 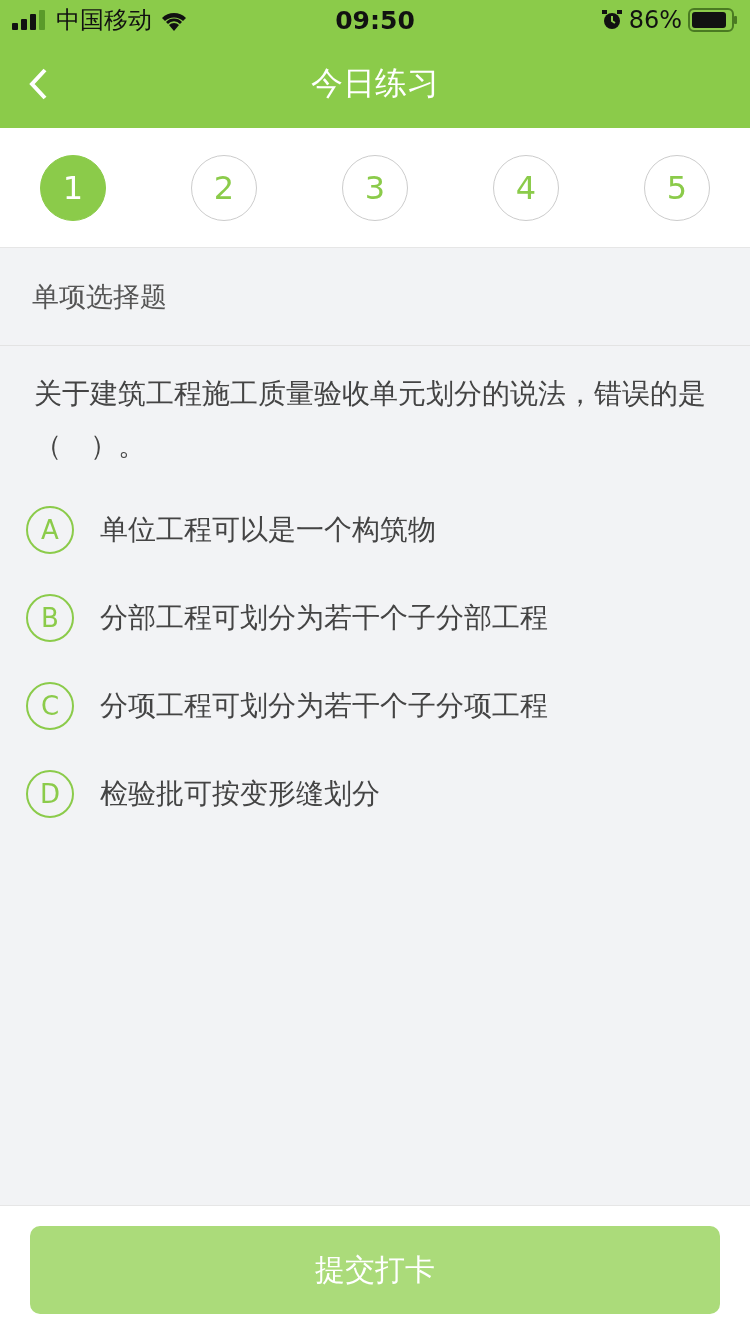 I want to click on option-text: 单位工程可以是一个构筑物, so click(x=268, y=530).